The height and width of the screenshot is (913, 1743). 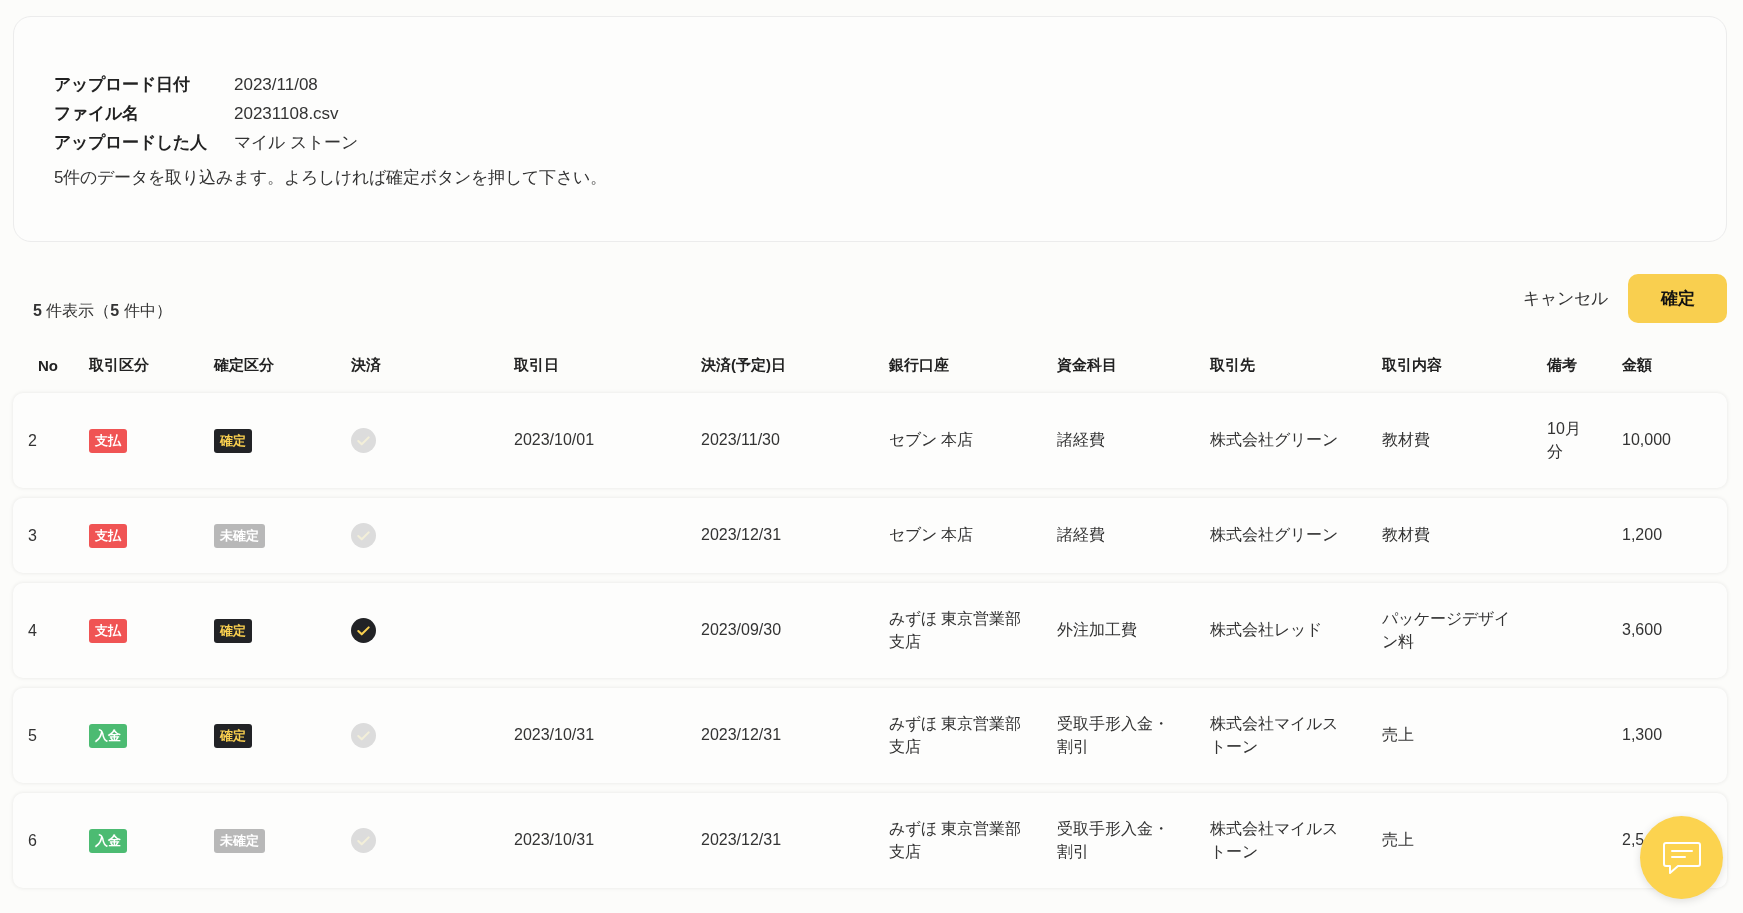 I want to click on row-number: 6, so click(x=32, y=840).